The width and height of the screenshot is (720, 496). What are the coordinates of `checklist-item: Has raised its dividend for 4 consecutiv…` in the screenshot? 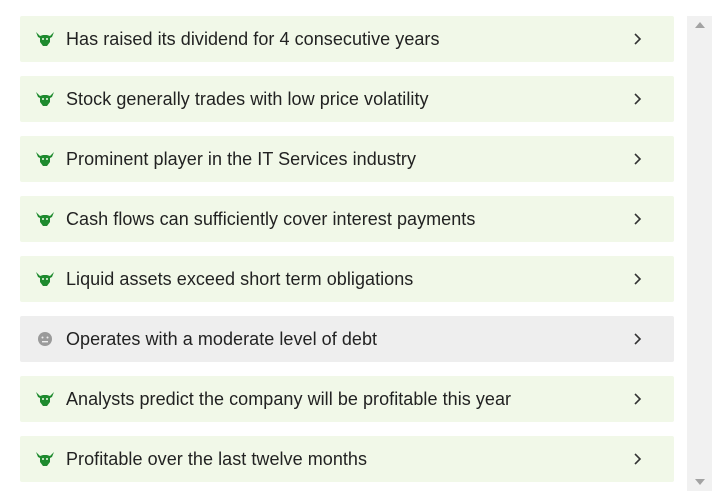 It's located at (347, 39).